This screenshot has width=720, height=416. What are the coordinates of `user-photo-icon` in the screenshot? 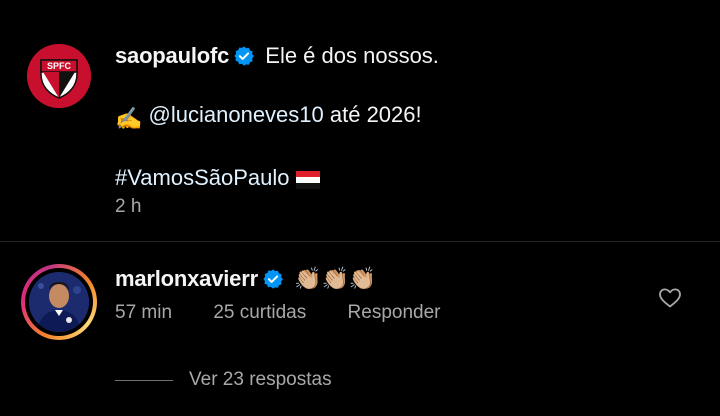 It's located at (59, 302).